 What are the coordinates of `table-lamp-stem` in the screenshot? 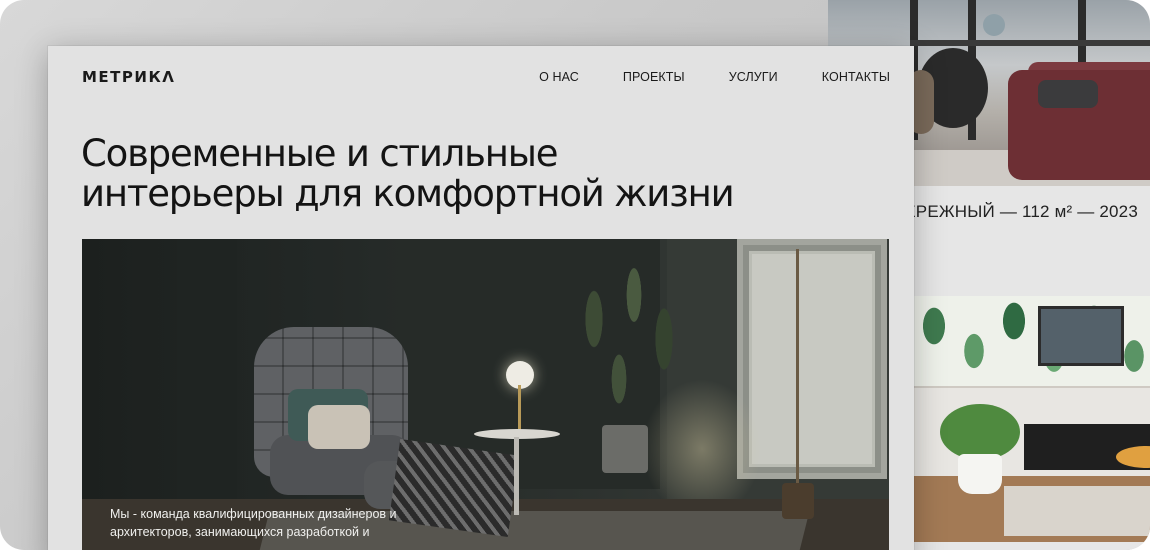 It's located at (519, 408).